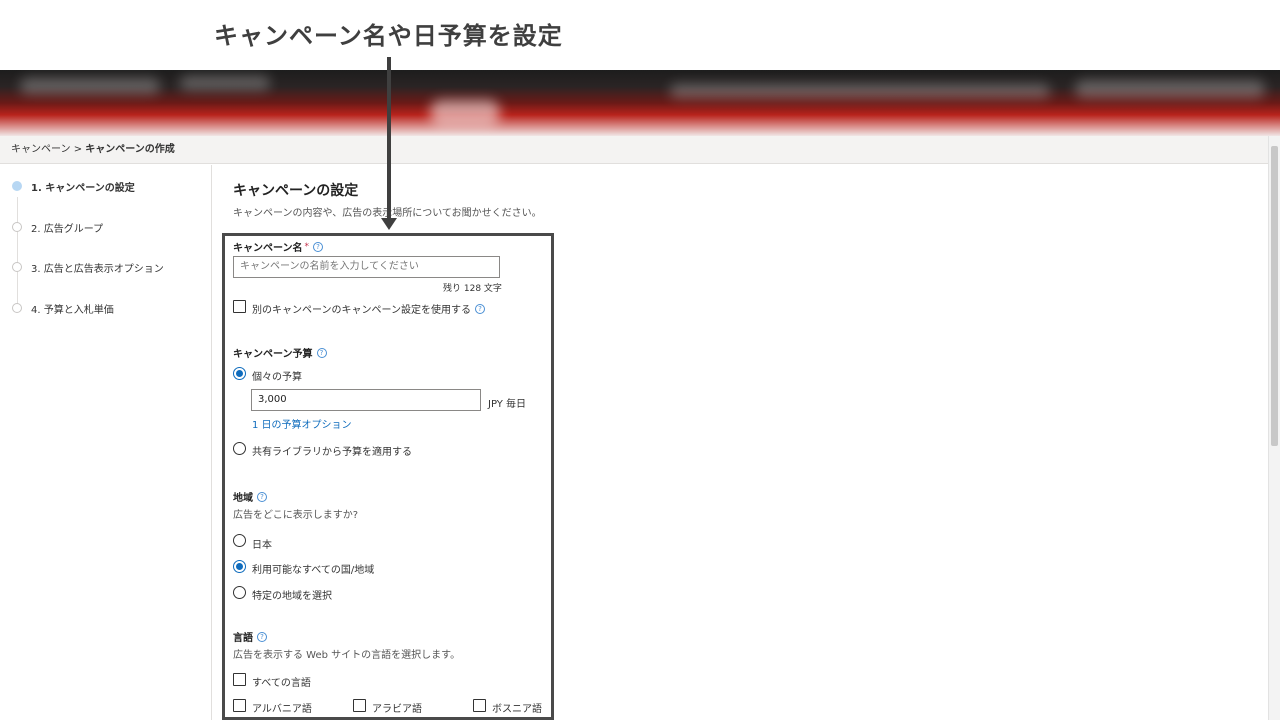  What do you see at coordinates (239, 306) in the screenshot?
I see `use-other-campaign-checkbox` at bounding box center [239, 306].